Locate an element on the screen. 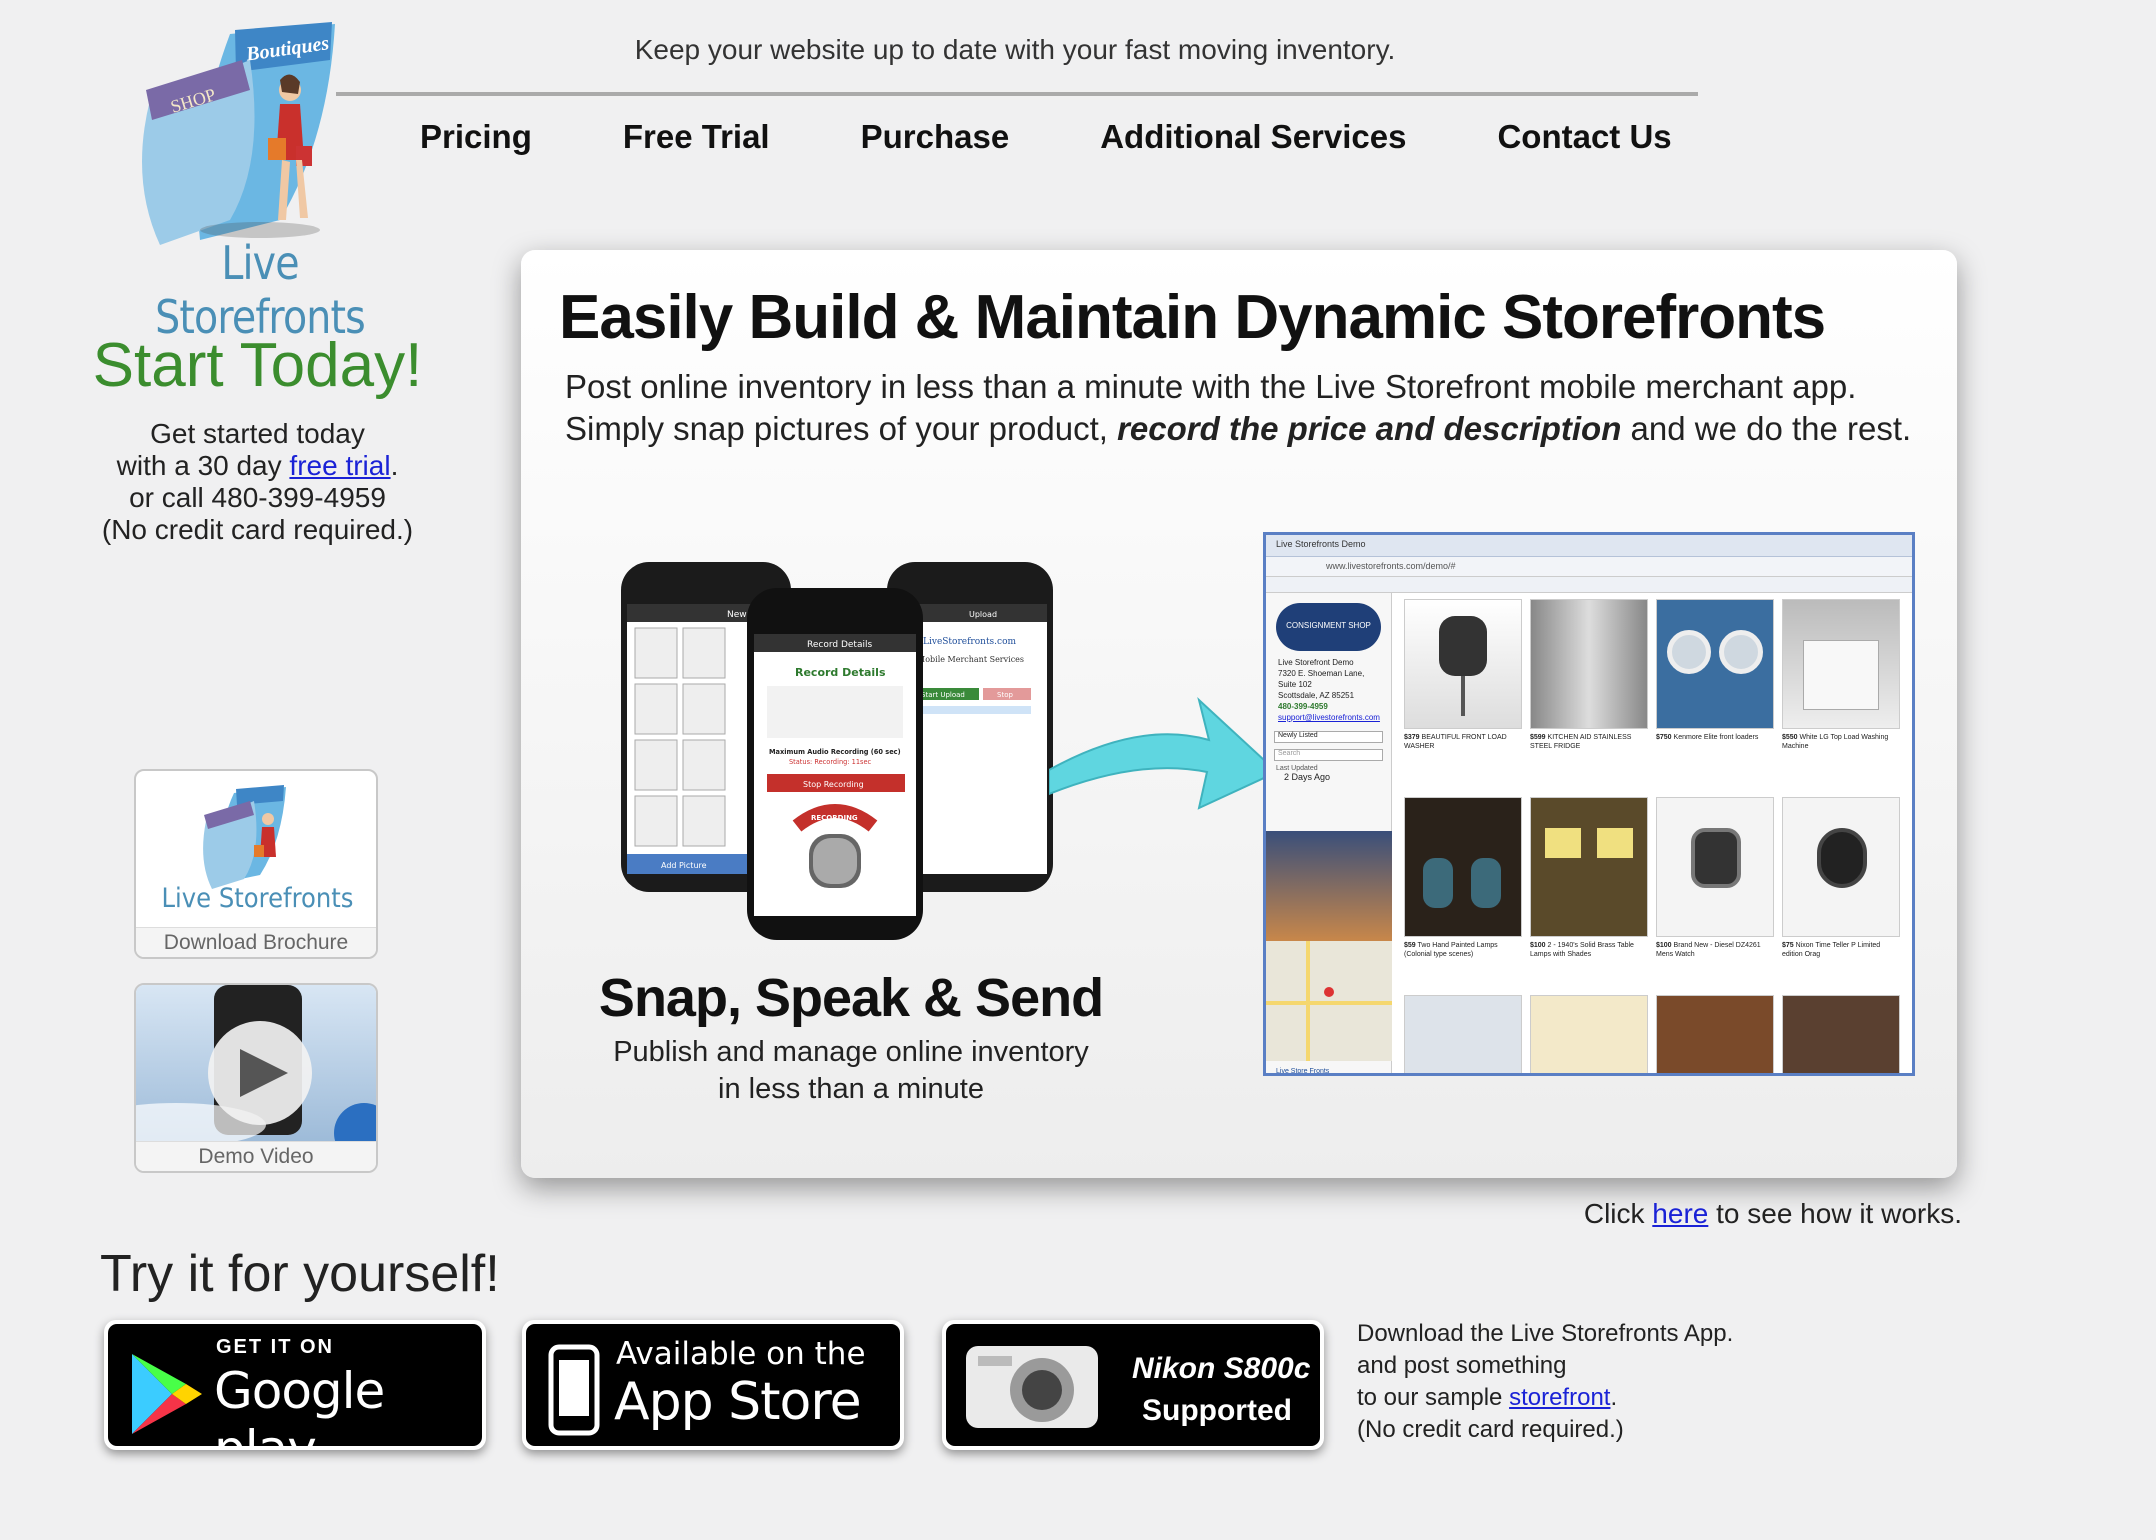 This screenshot has height=1540, width=2156. dl-line-3-prefix: to our sample is located at coordinates (1433, 1397).